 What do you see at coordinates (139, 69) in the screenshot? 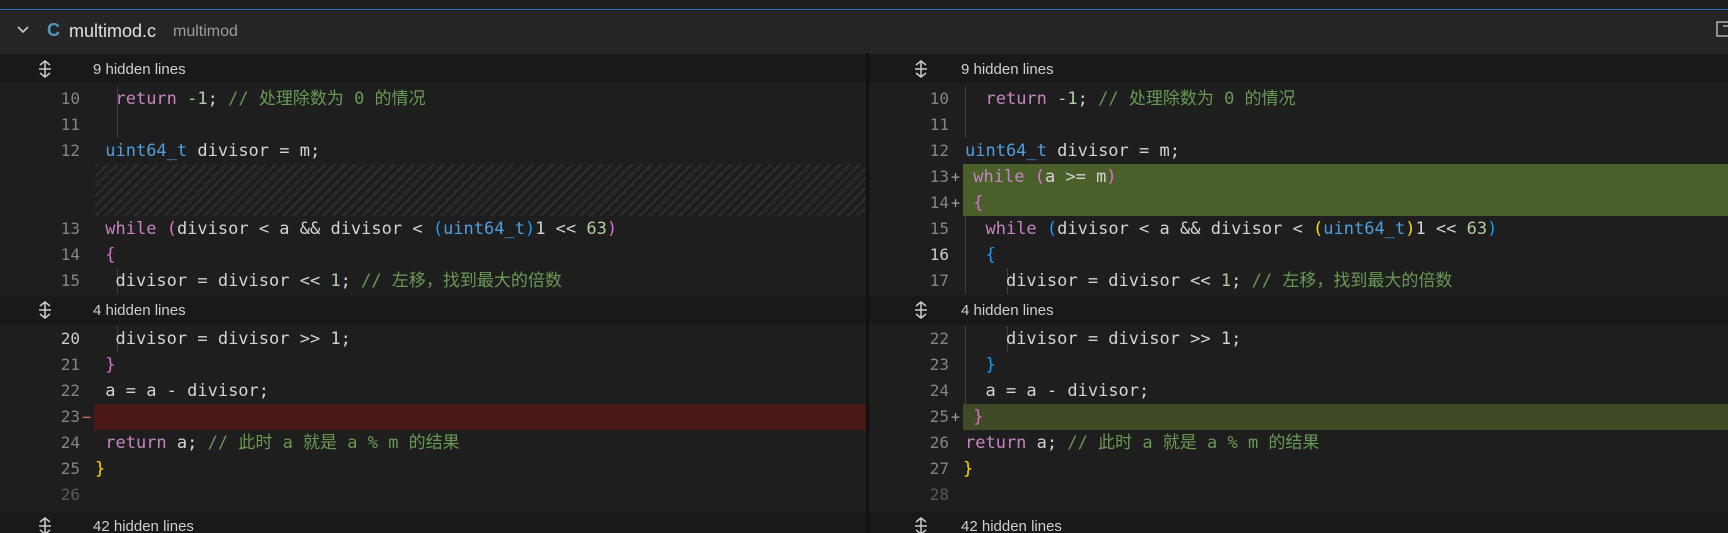
I see `hidden-lines-label: 9 hidden lines` at bounding box center [139, 69].